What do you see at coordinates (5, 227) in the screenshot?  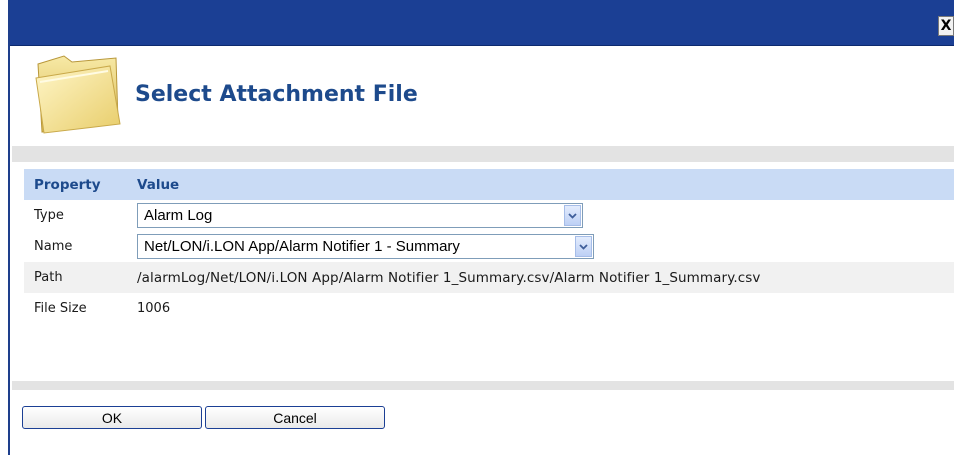 I see `window-left-border` at bounding box center [5, 227].